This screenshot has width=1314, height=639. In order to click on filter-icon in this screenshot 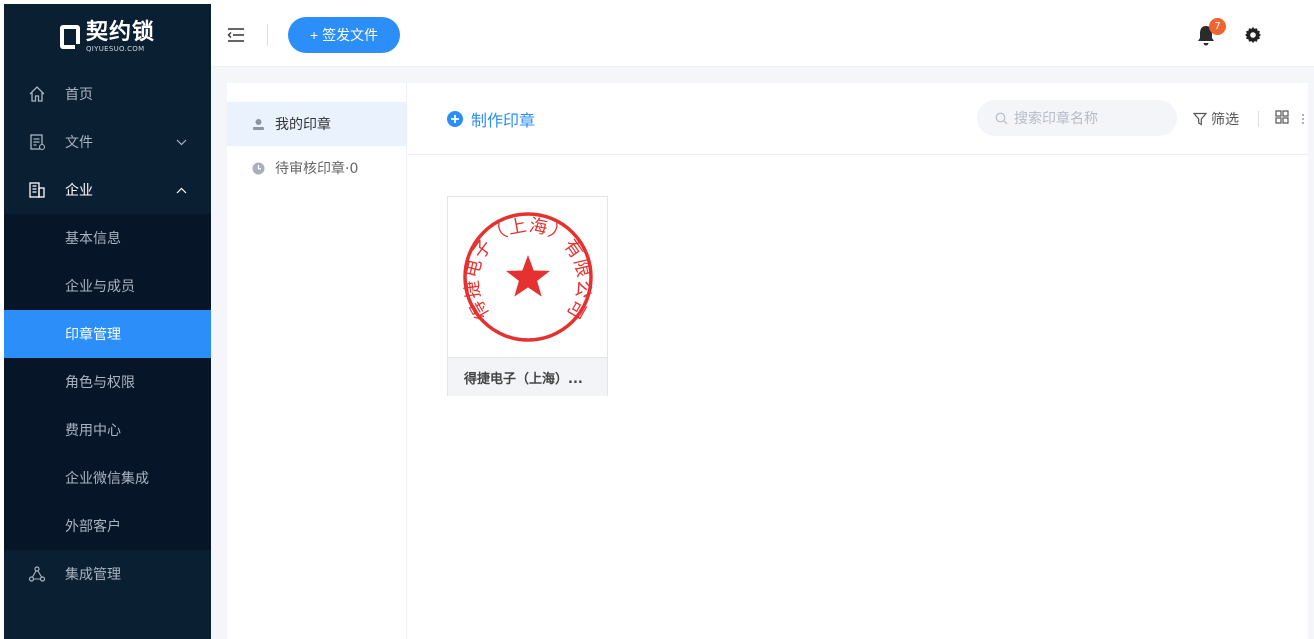, I will do `click(1200, 119)`.